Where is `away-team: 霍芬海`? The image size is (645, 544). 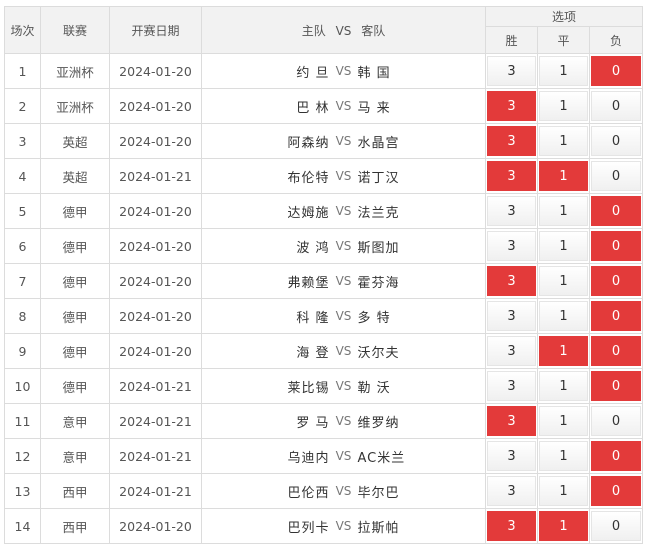 away-team: 霍芬海 is located at coordinates (378, 283).